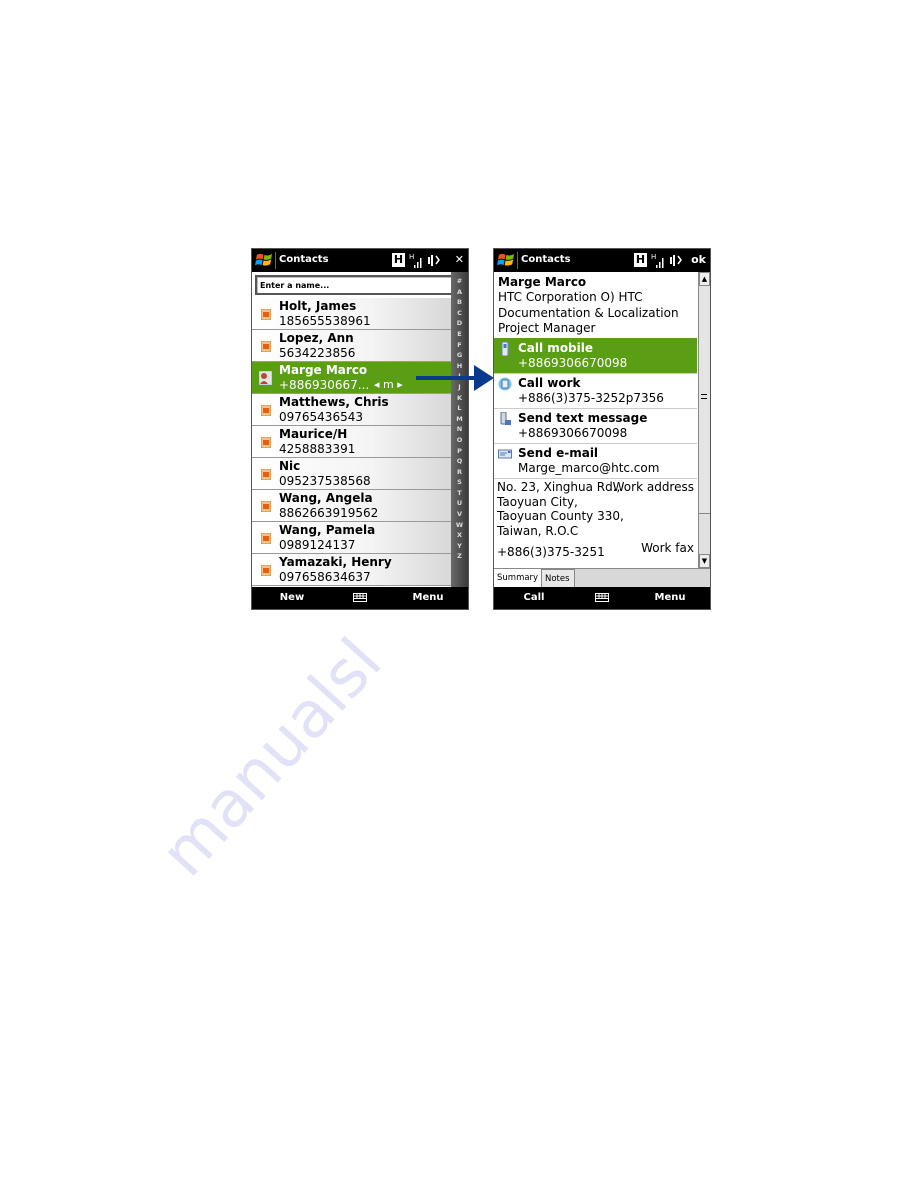 Image resolution: width=918 pixels, height=1188 pixels. What do you see at coordinates (292, 597) in the screenshot?
I see `new-softkey: New` at bounding box center [292, 597].